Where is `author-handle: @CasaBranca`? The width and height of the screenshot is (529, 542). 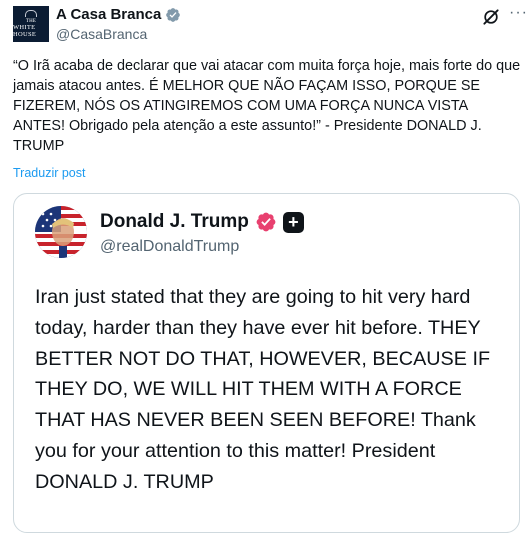 author-handle: @CasaBranca is located at coordinates (101, 34).